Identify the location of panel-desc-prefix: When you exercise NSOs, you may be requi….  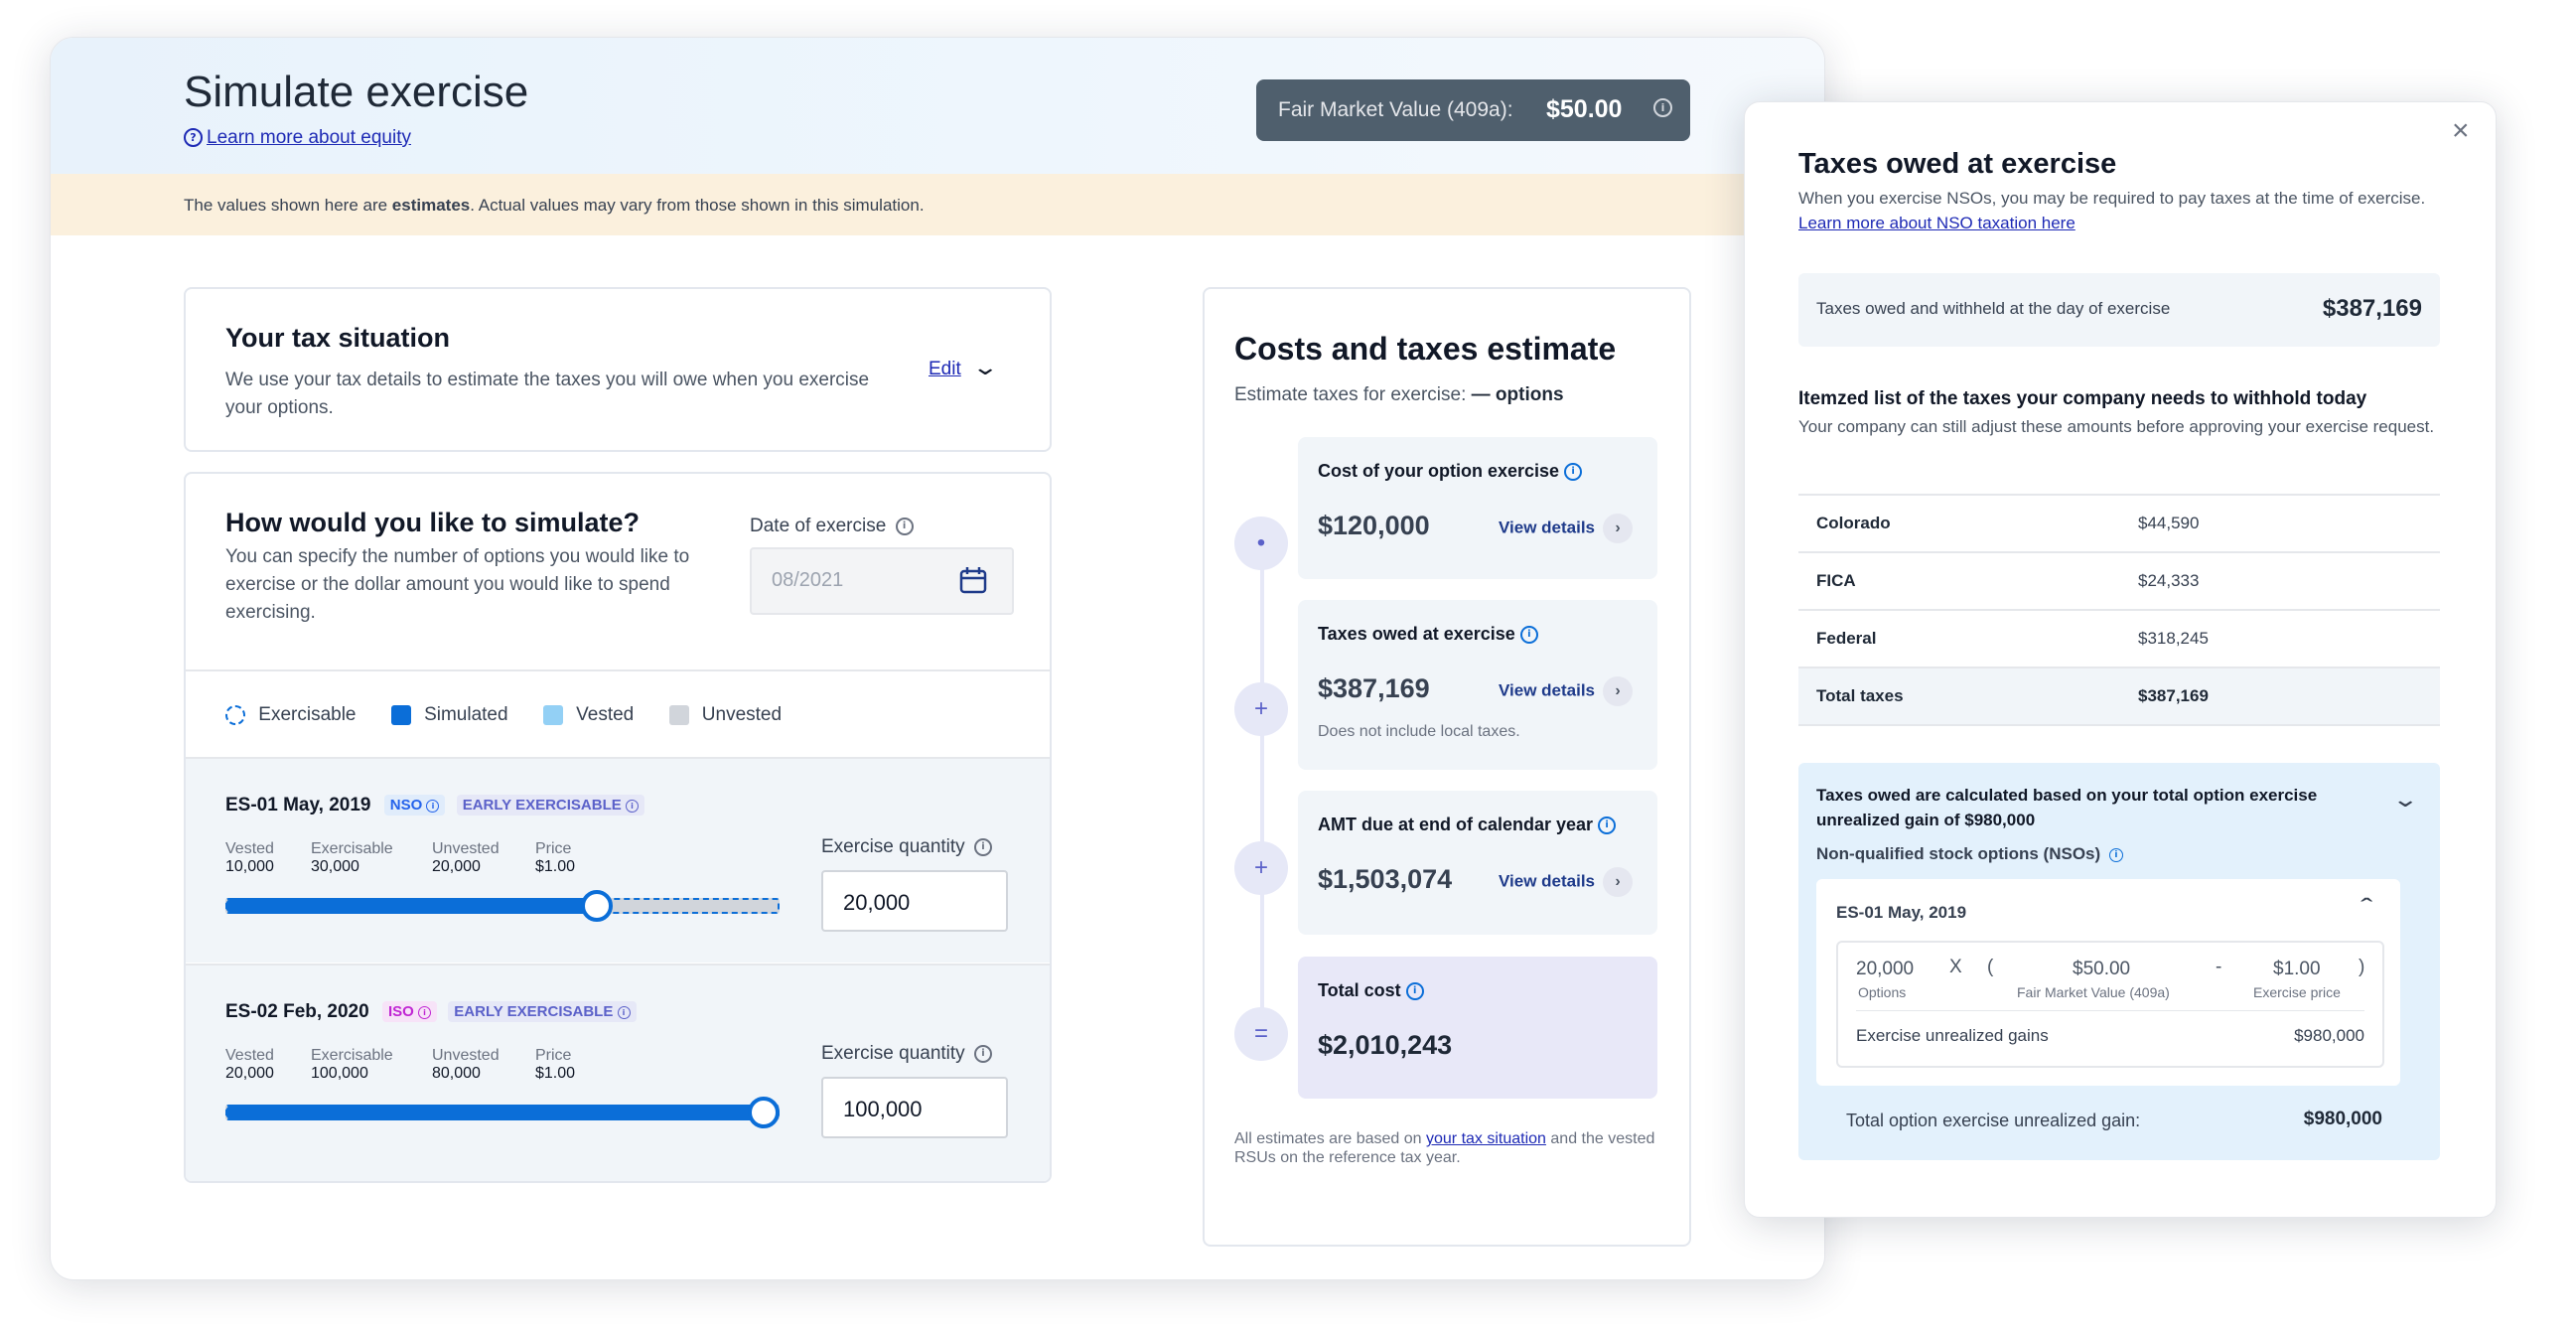
(2112, 198).